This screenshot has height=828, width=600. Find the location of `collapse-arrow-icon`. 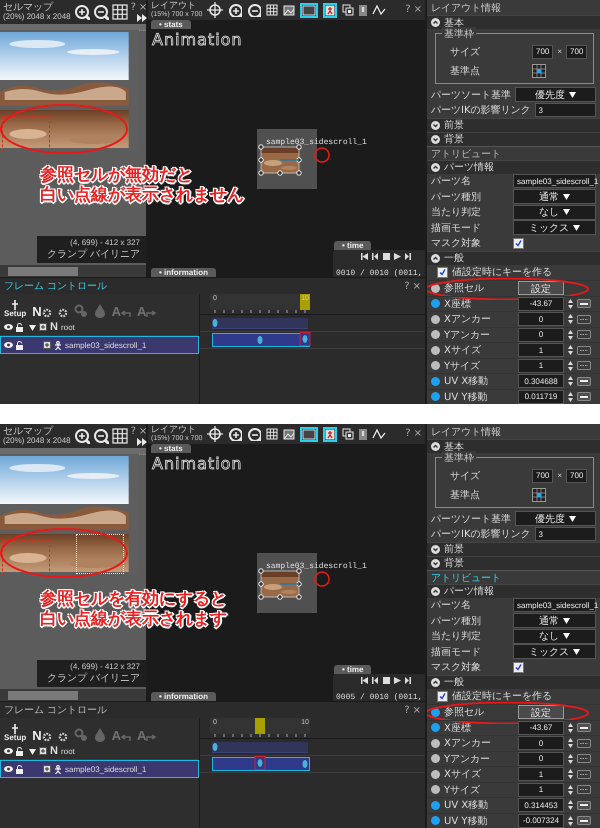

collapse-arrow-icon is located at coordinates (32, 751).